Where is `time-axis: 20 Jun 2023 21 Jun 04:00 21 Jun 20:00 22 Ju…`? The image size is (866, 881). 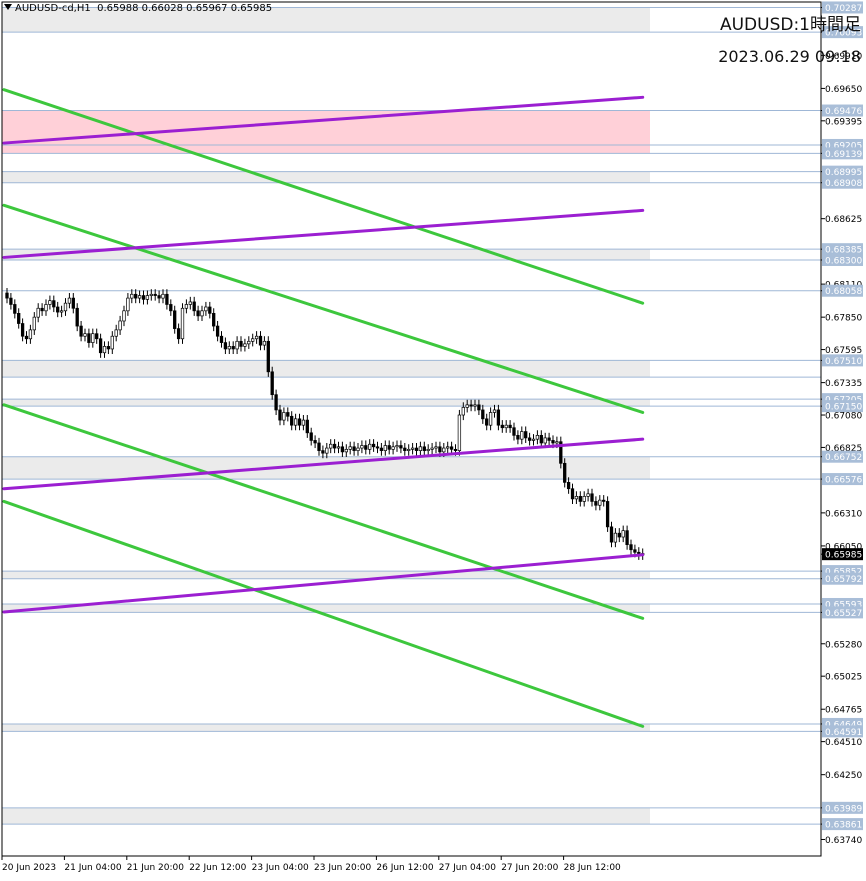
time-axis: 20 Jun 2023 21 Jun 04:00 21 Jun 20:00 22 Ju… is located at coordinates (311, 864).